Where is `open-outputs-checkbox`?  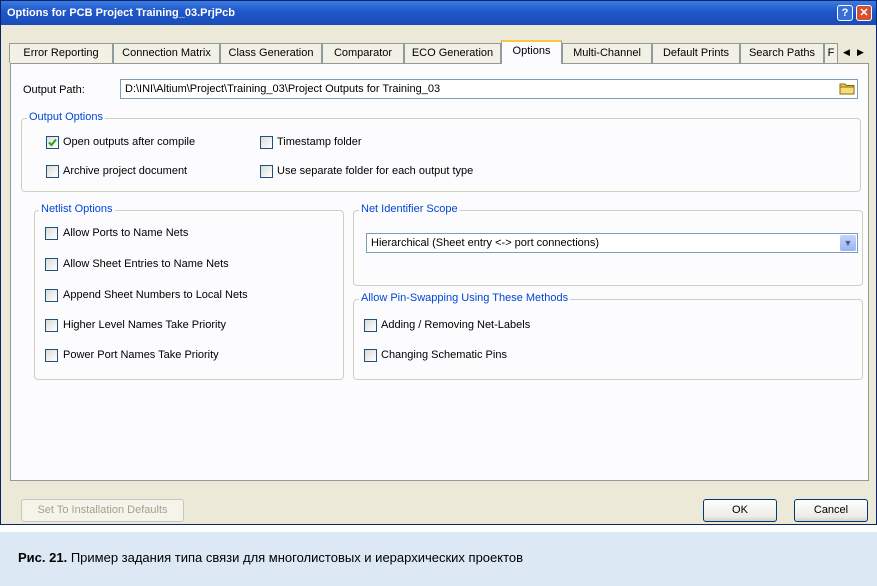
open-outputs-checkbox is located at coordinates (52, 142).